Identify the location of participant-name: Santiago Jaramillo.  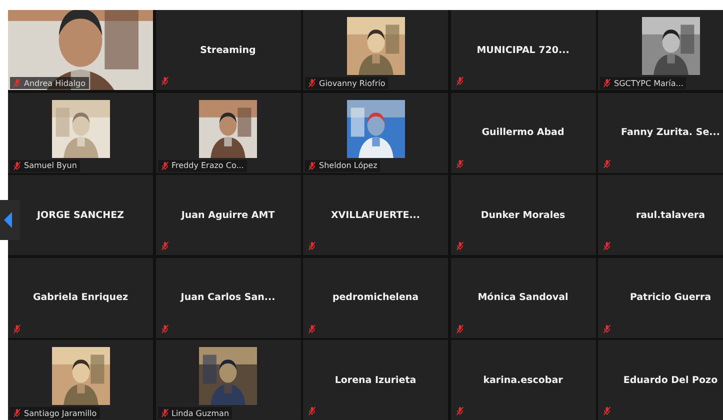
(60, 413).